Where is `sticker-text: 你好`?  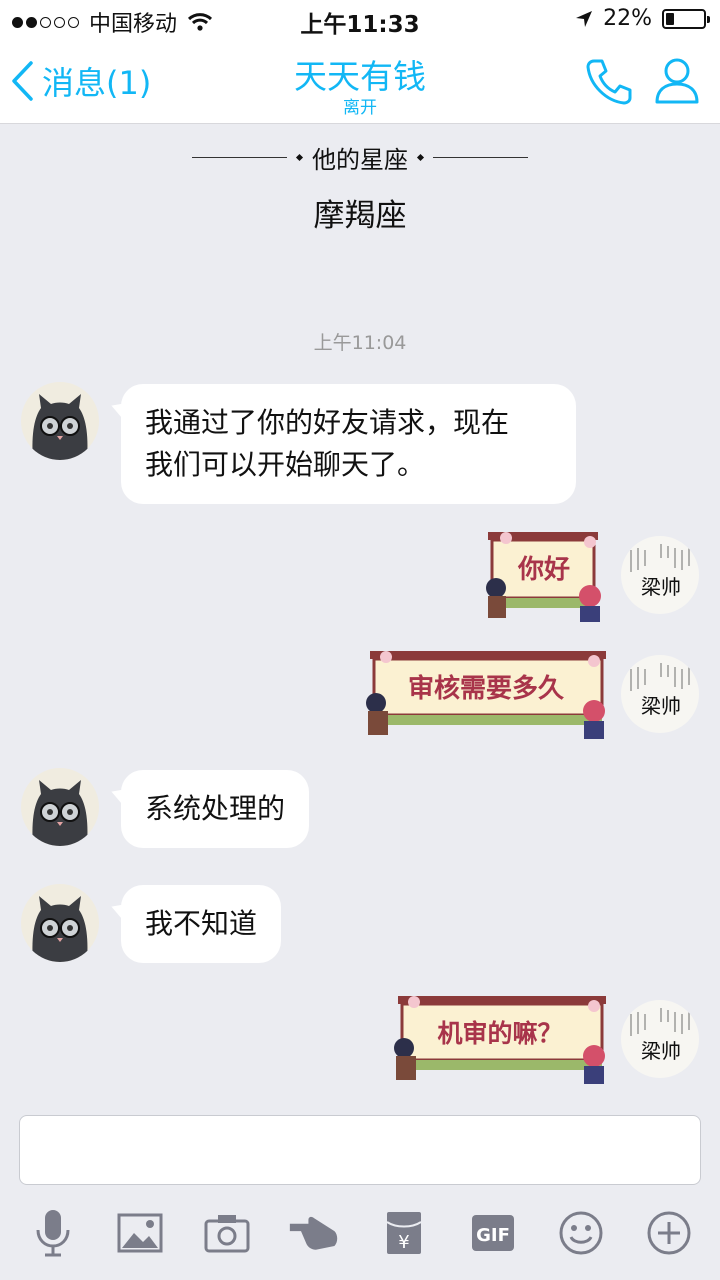
sticker-text: 你好 is located at coordinates (543, 570).